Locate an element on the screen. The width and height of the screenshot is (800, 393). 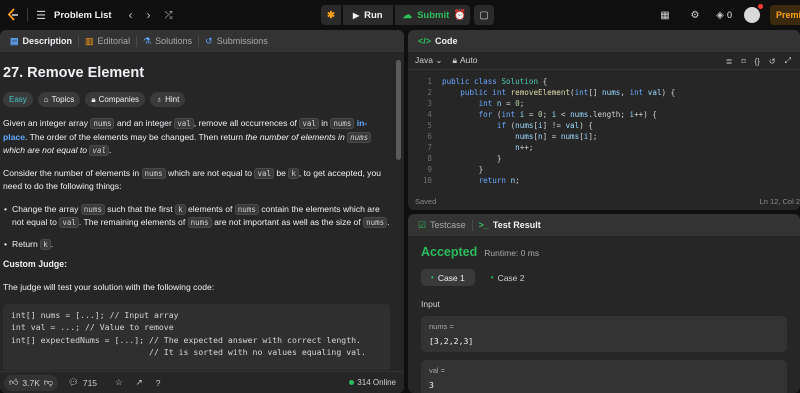
prev-problem-chevron-icon: ‹ is located at coordinates (131, 15).